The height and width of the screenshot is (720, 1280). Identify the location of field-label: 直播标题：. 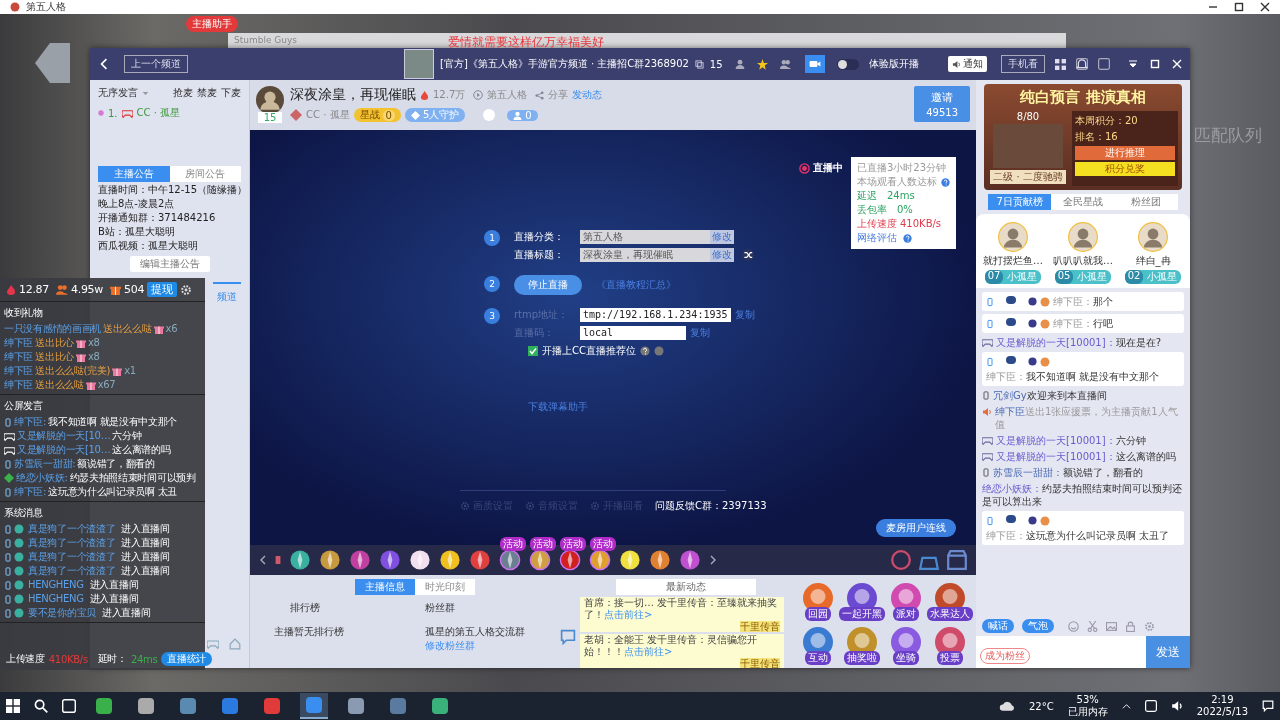
(539, 255).